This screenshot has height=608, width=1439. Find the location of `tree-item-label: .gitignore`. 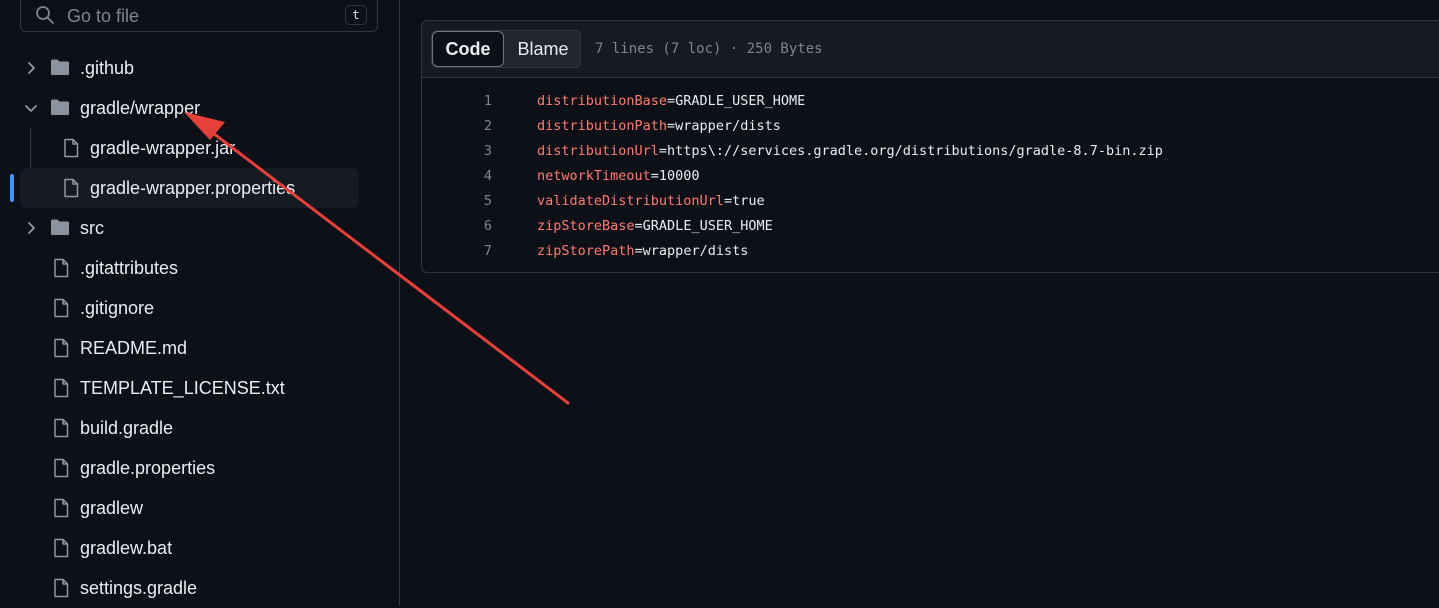

tree-item-label: .gitignore is located at coordinates (117, 308).